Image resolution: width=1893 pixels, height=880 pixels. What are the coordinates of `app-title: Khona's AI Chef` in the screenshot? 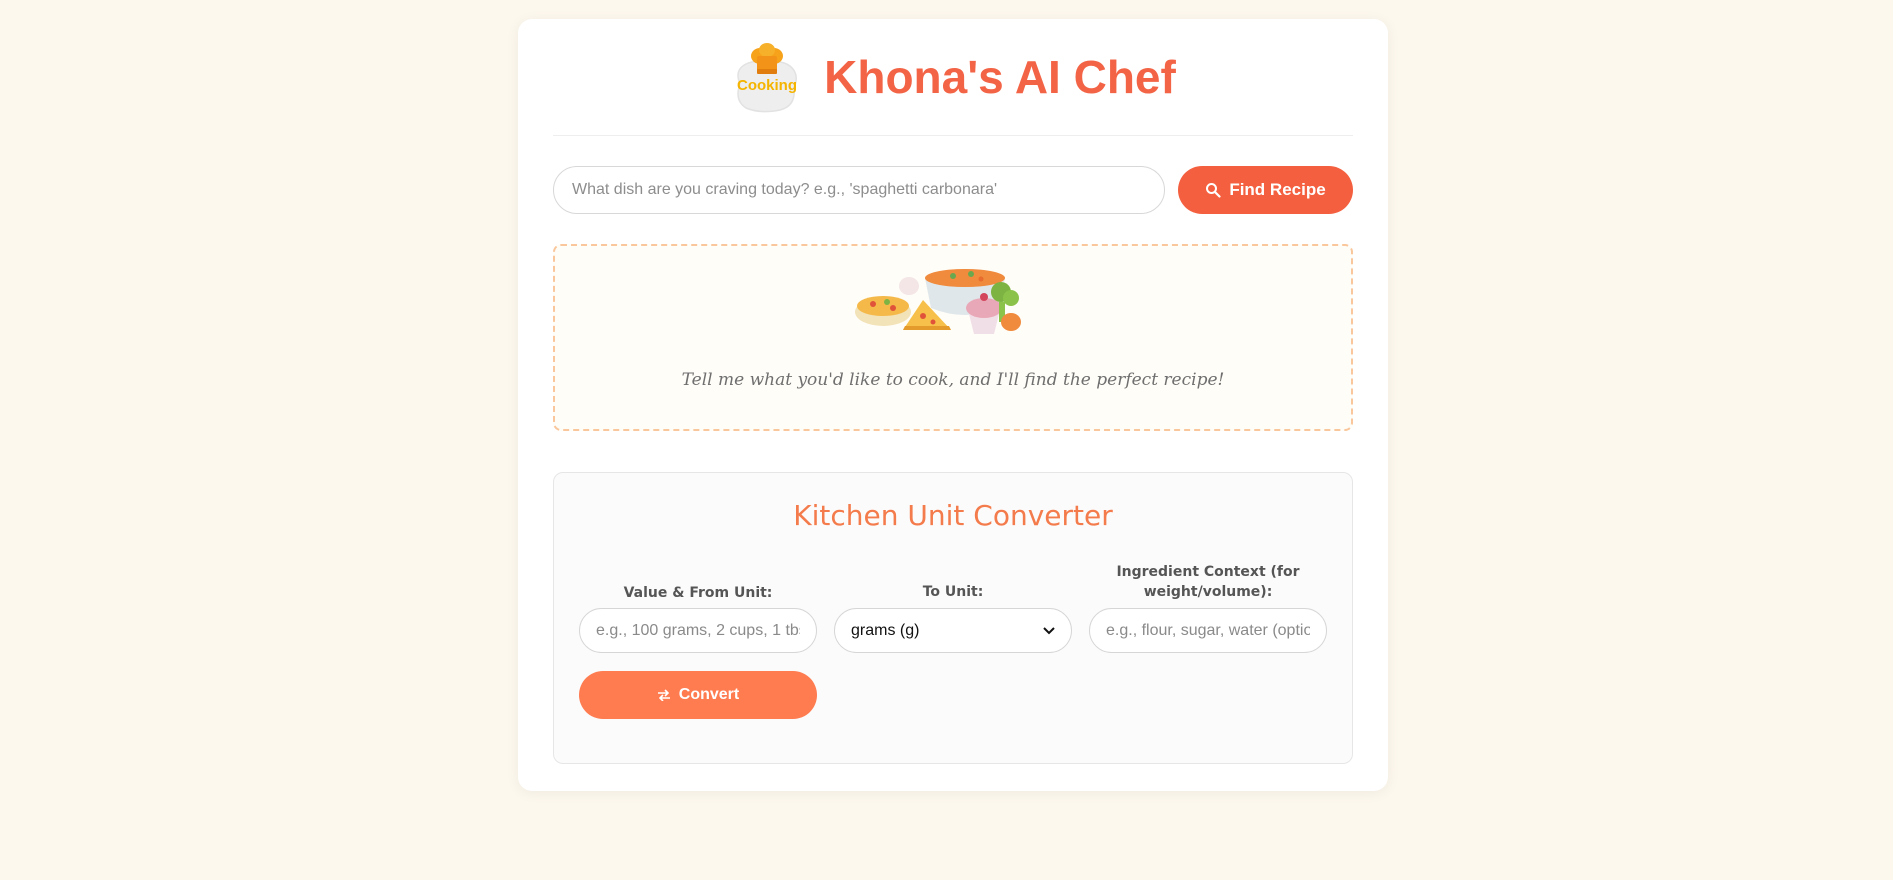 It's located at (1000, 77).